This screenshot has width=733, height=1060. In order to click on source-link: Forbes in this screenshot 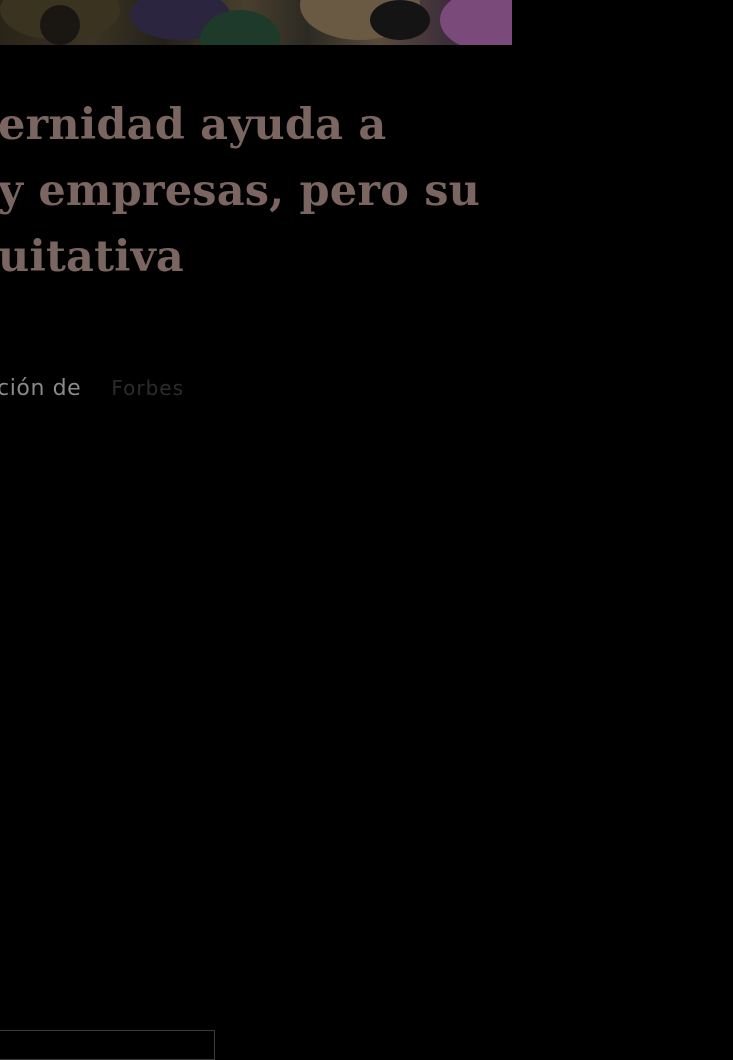, I will do `click(147, 388)`.